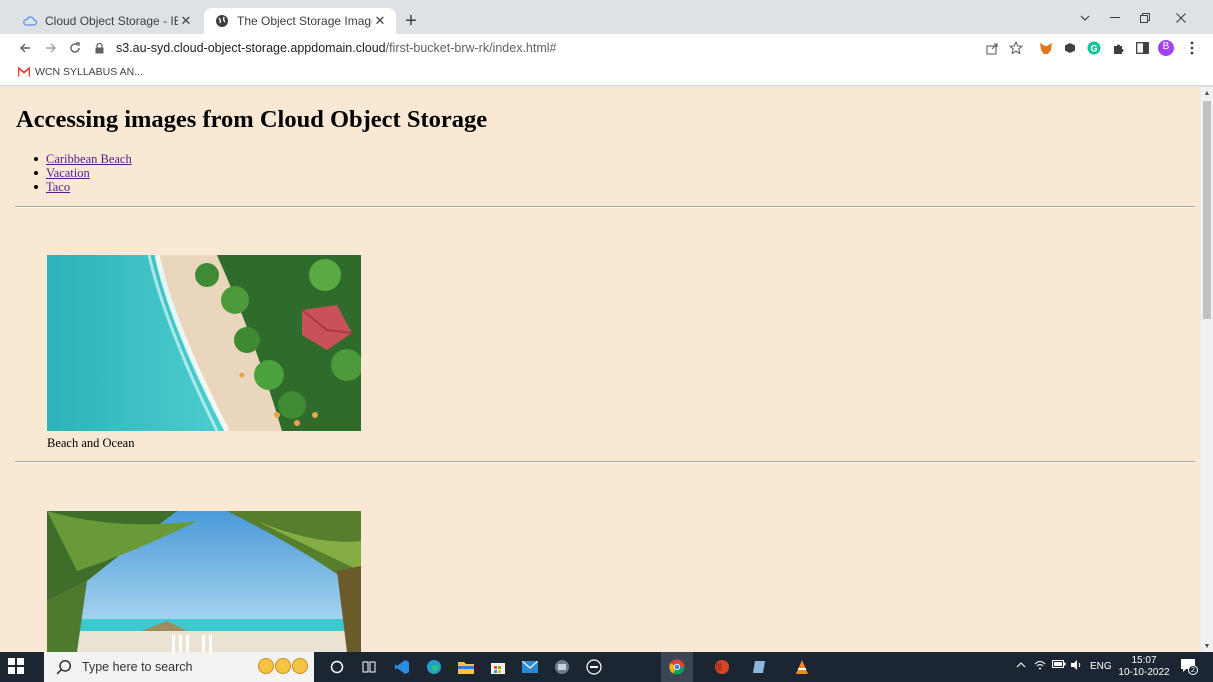 The height and width of the screenshot is (682, 1213). What do you see at coordinates (1181, 18) in the screenshot?
I see `close-window-button` at bounding box center [1181, 18].